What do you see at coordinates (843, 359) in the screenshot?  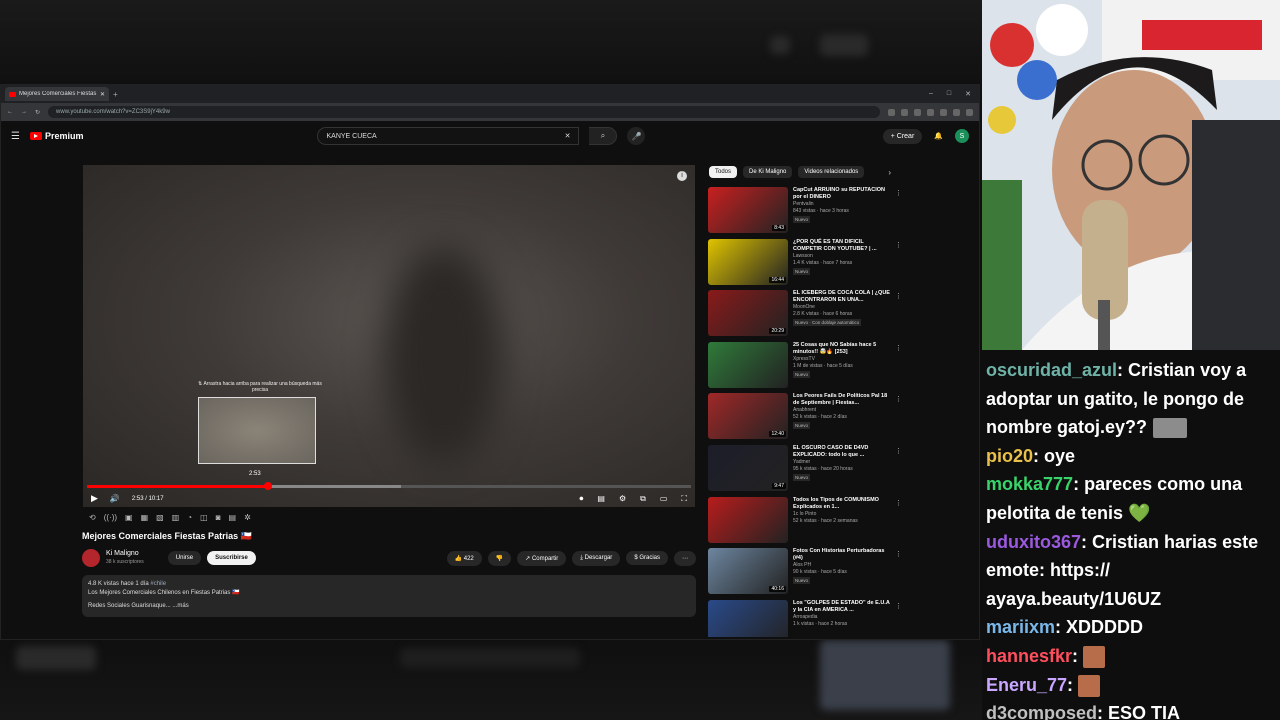 I see `recommendation-channel: XpressTV` at bounding box center [843, 359].